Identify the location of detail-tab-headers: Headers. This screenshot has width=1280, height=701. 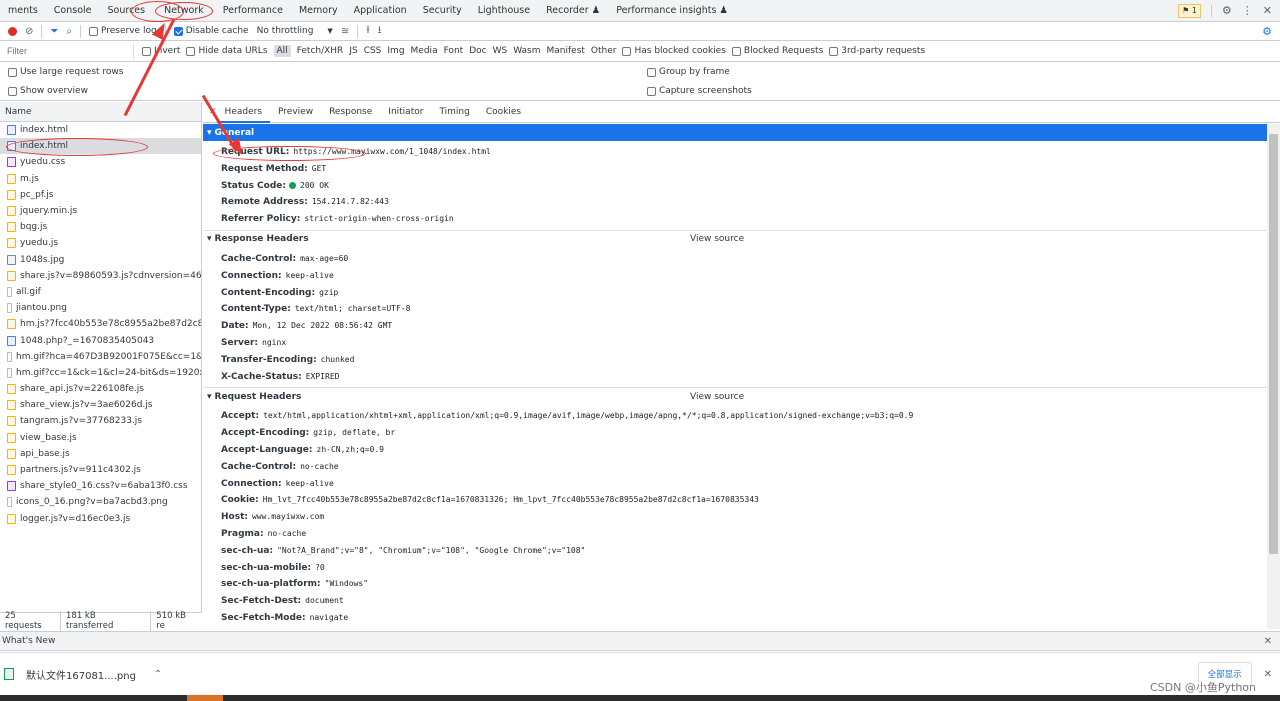
(243, 112).